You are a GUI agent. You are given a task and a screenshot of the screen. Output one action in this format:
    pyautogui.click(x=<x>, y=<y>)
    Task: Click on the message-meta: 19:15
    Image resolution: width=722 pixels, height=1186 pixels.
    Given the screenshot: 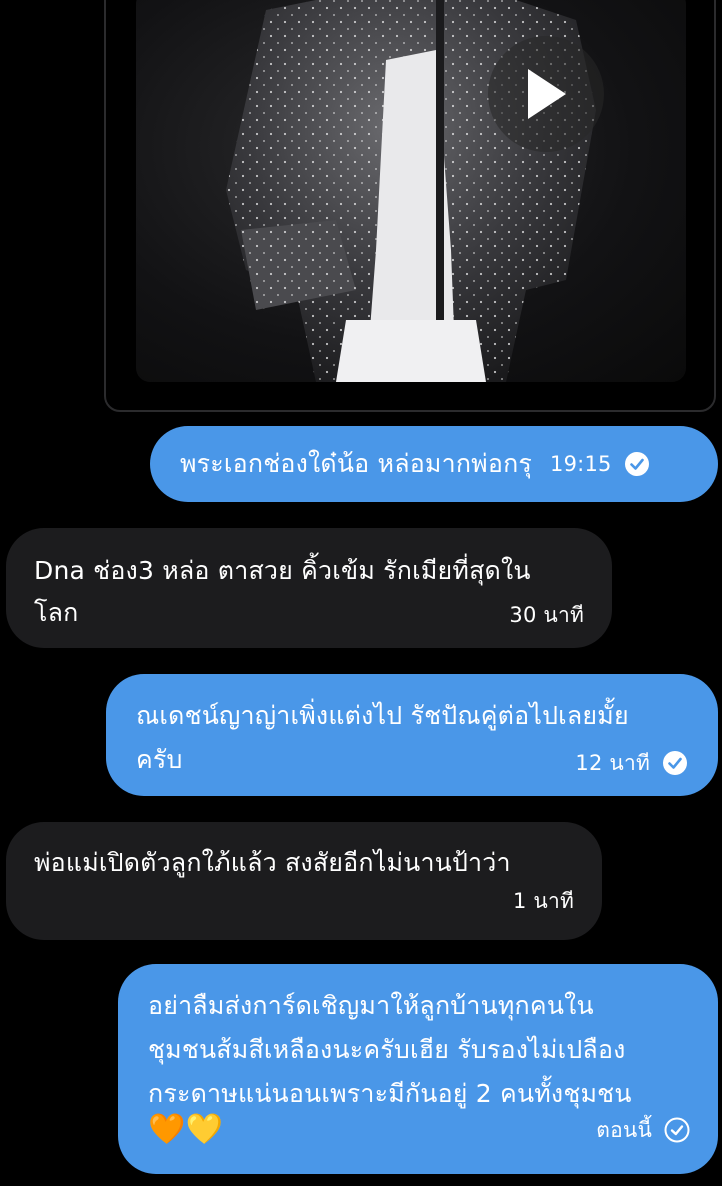 What is the action you would take?
    pyautogui.click(x=600, y=464)
    